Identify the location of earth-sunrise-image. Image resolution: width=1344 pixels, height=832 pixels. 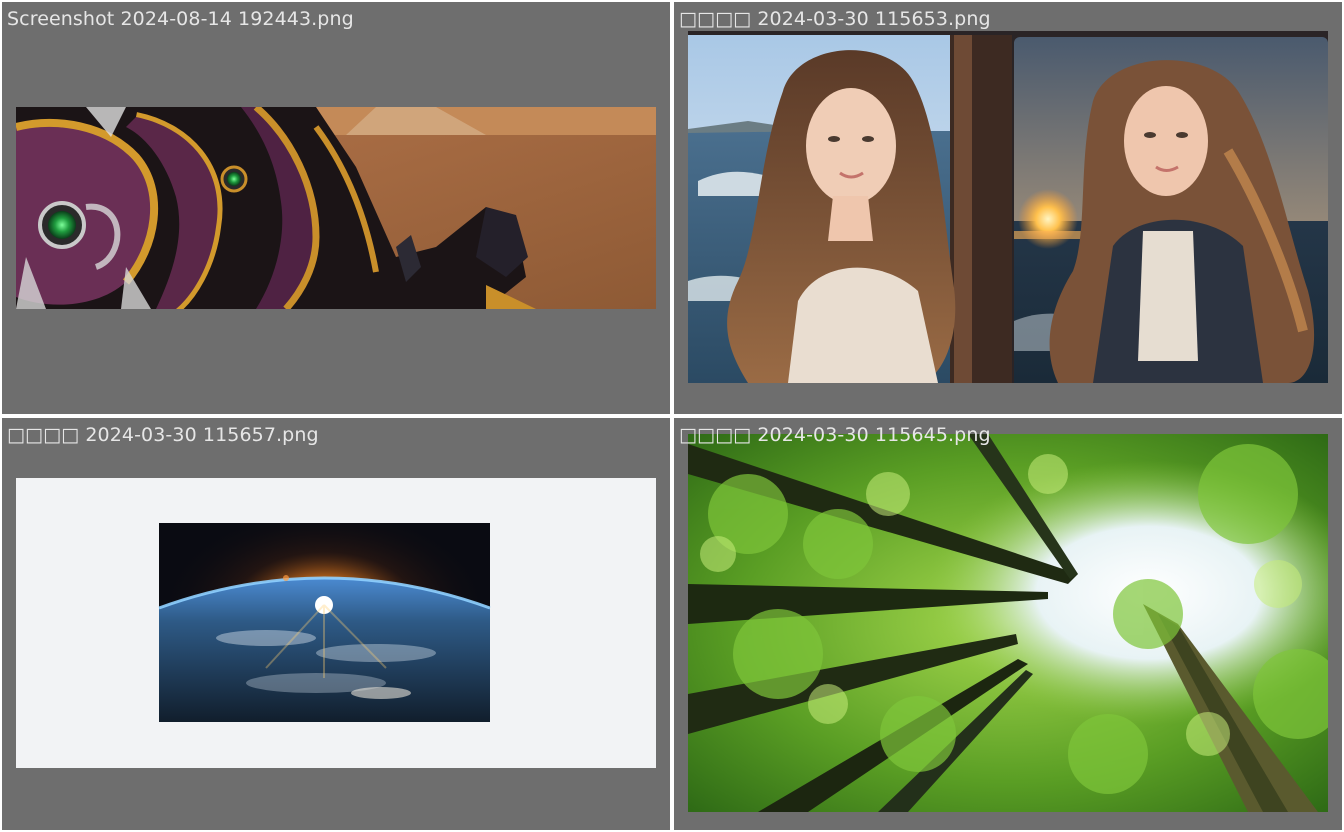
(324, 622).